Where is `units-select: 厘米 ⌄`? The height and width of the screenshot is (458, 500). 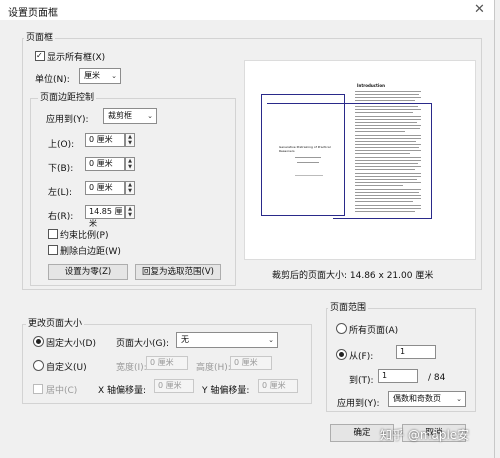
units-select: 厘米 ⌄ is located at coordinates (100, 76).